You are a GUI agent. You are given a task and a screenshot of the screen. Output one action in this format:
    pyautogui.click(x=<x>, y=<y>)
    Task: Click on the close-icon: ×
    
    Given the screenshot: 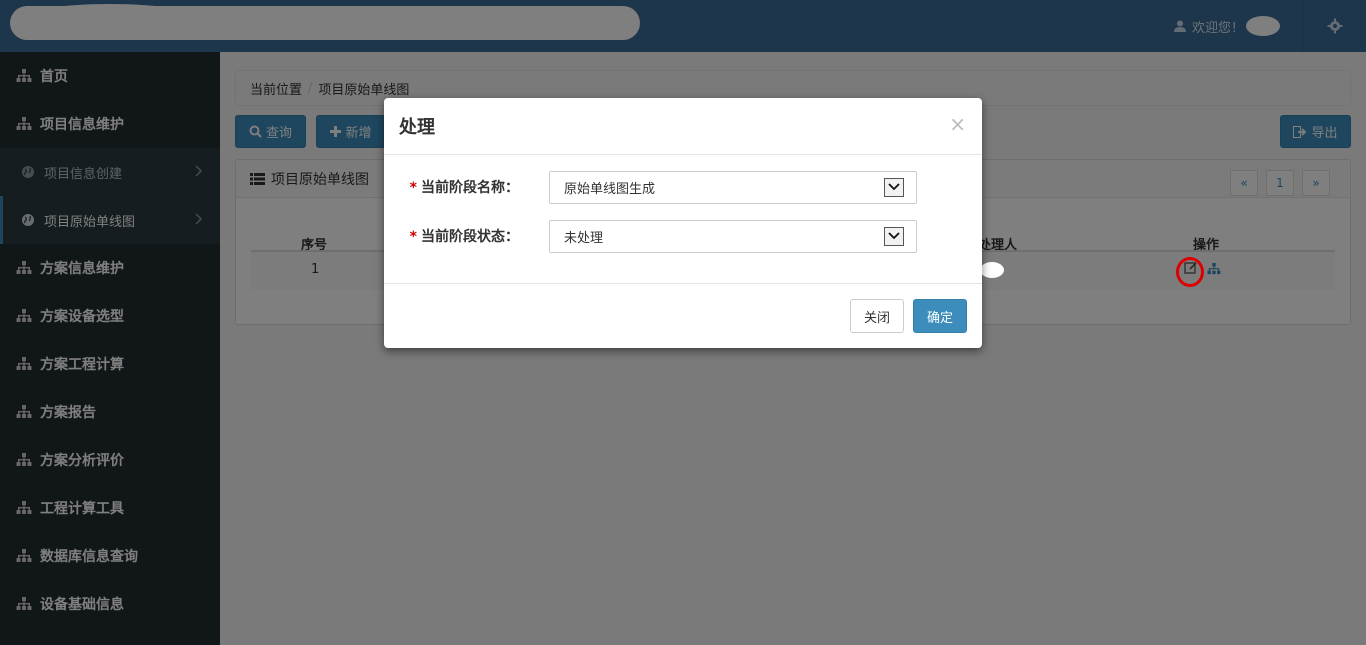 What is the action you would take?
    pyautogui.click(x=957, y=124)
    